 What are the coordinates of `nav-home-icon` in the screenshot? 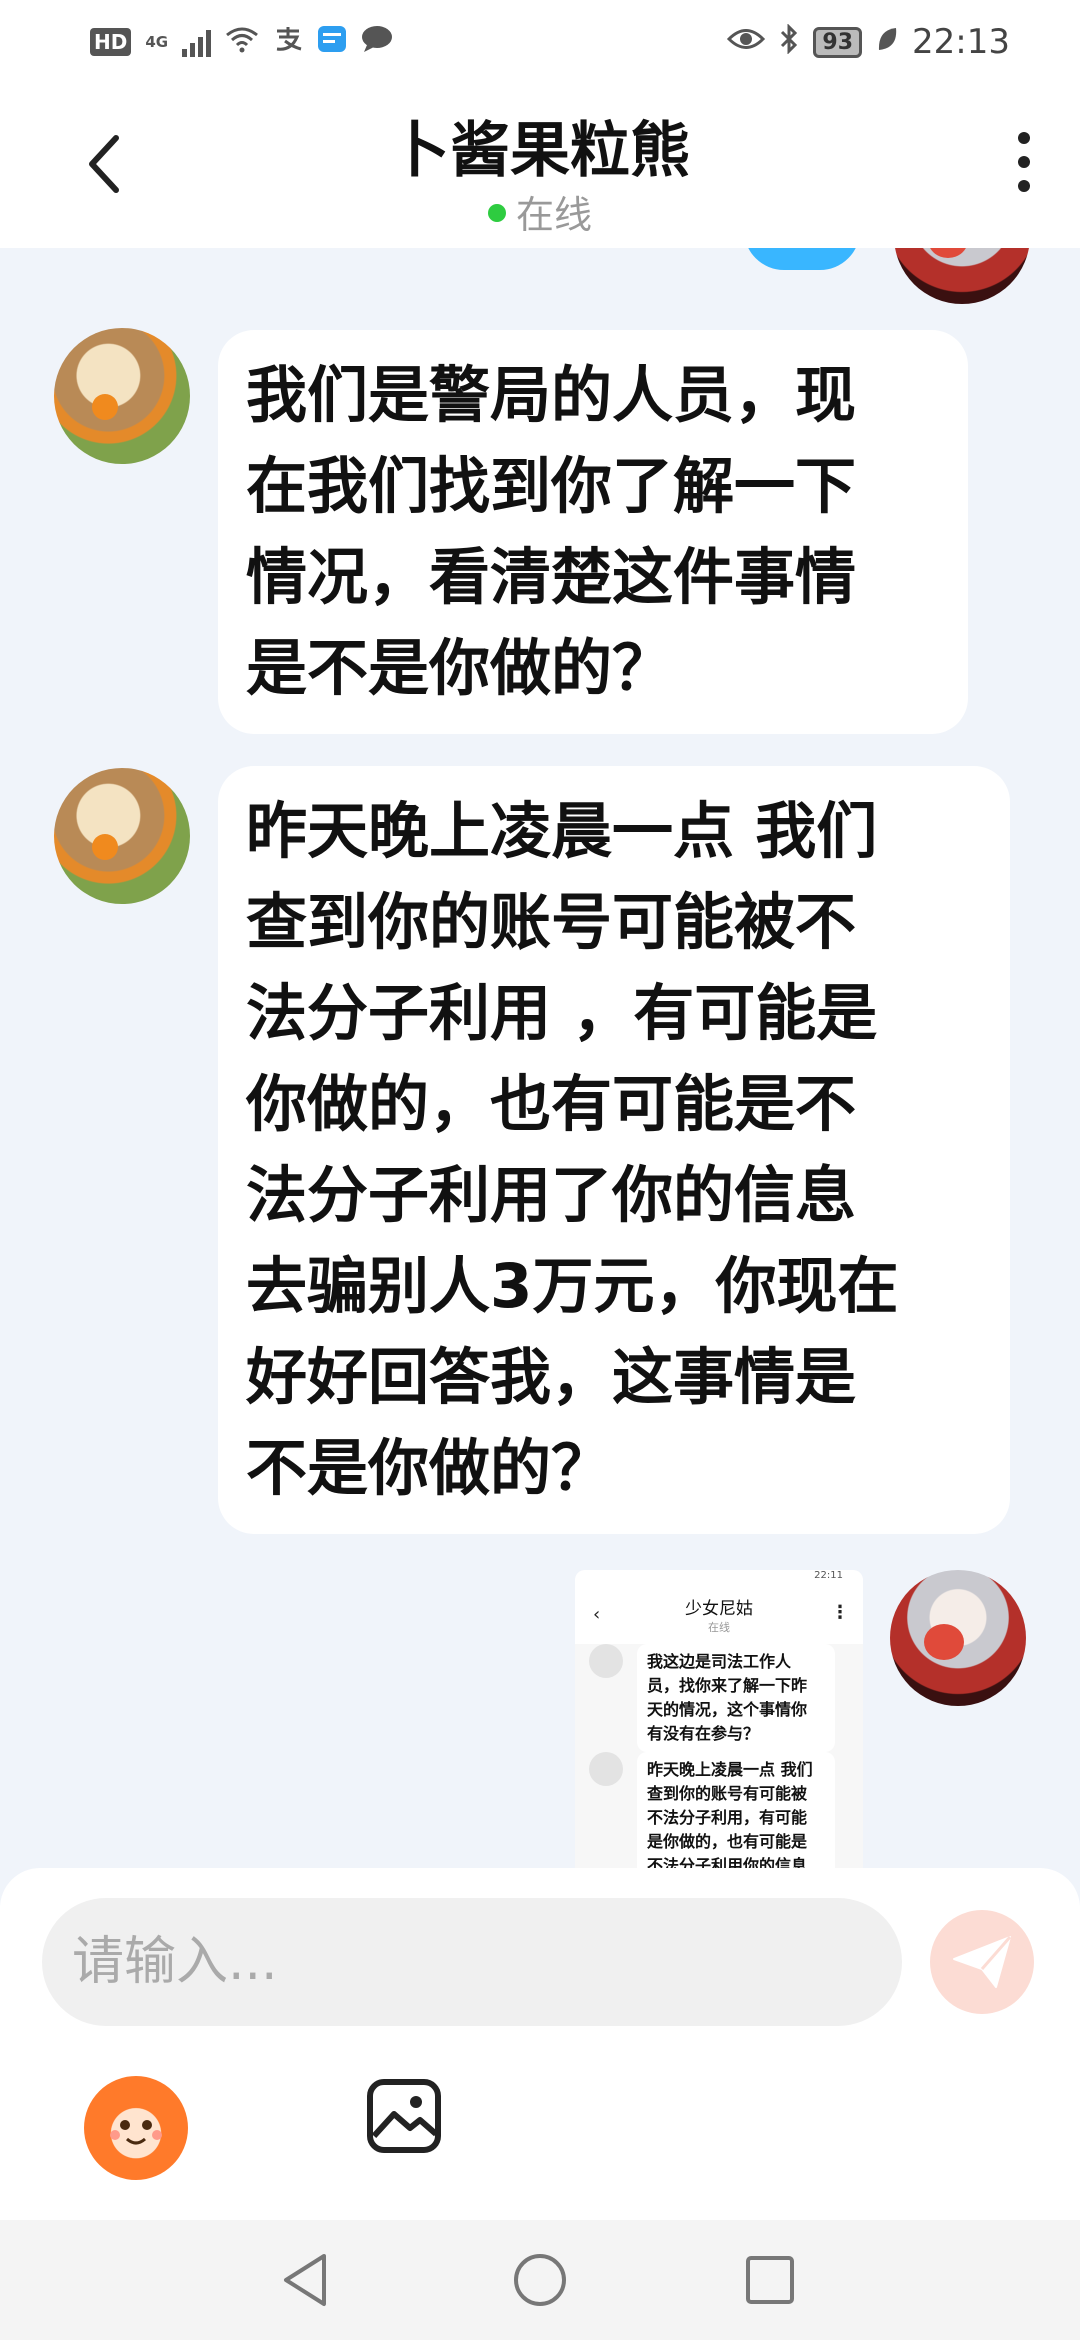 It's located at (540, 2280).